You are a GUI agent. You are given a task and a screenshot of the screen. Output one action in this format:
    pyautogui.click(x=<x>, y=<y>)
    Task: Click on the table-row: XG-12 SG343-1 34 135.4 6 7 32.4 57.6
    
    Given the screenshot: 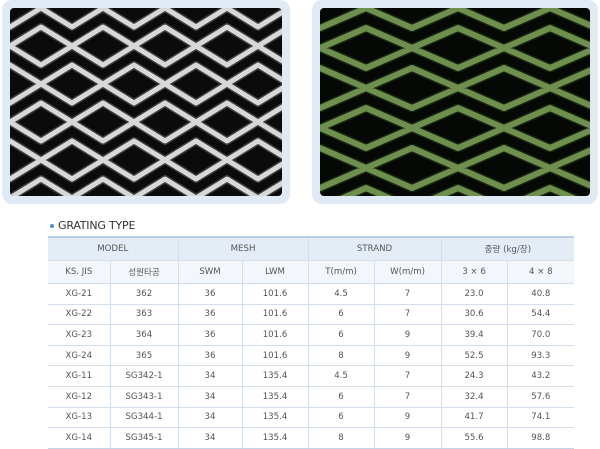 What is the action you would take?
    pyautogui.click(x=311, y=396)
    